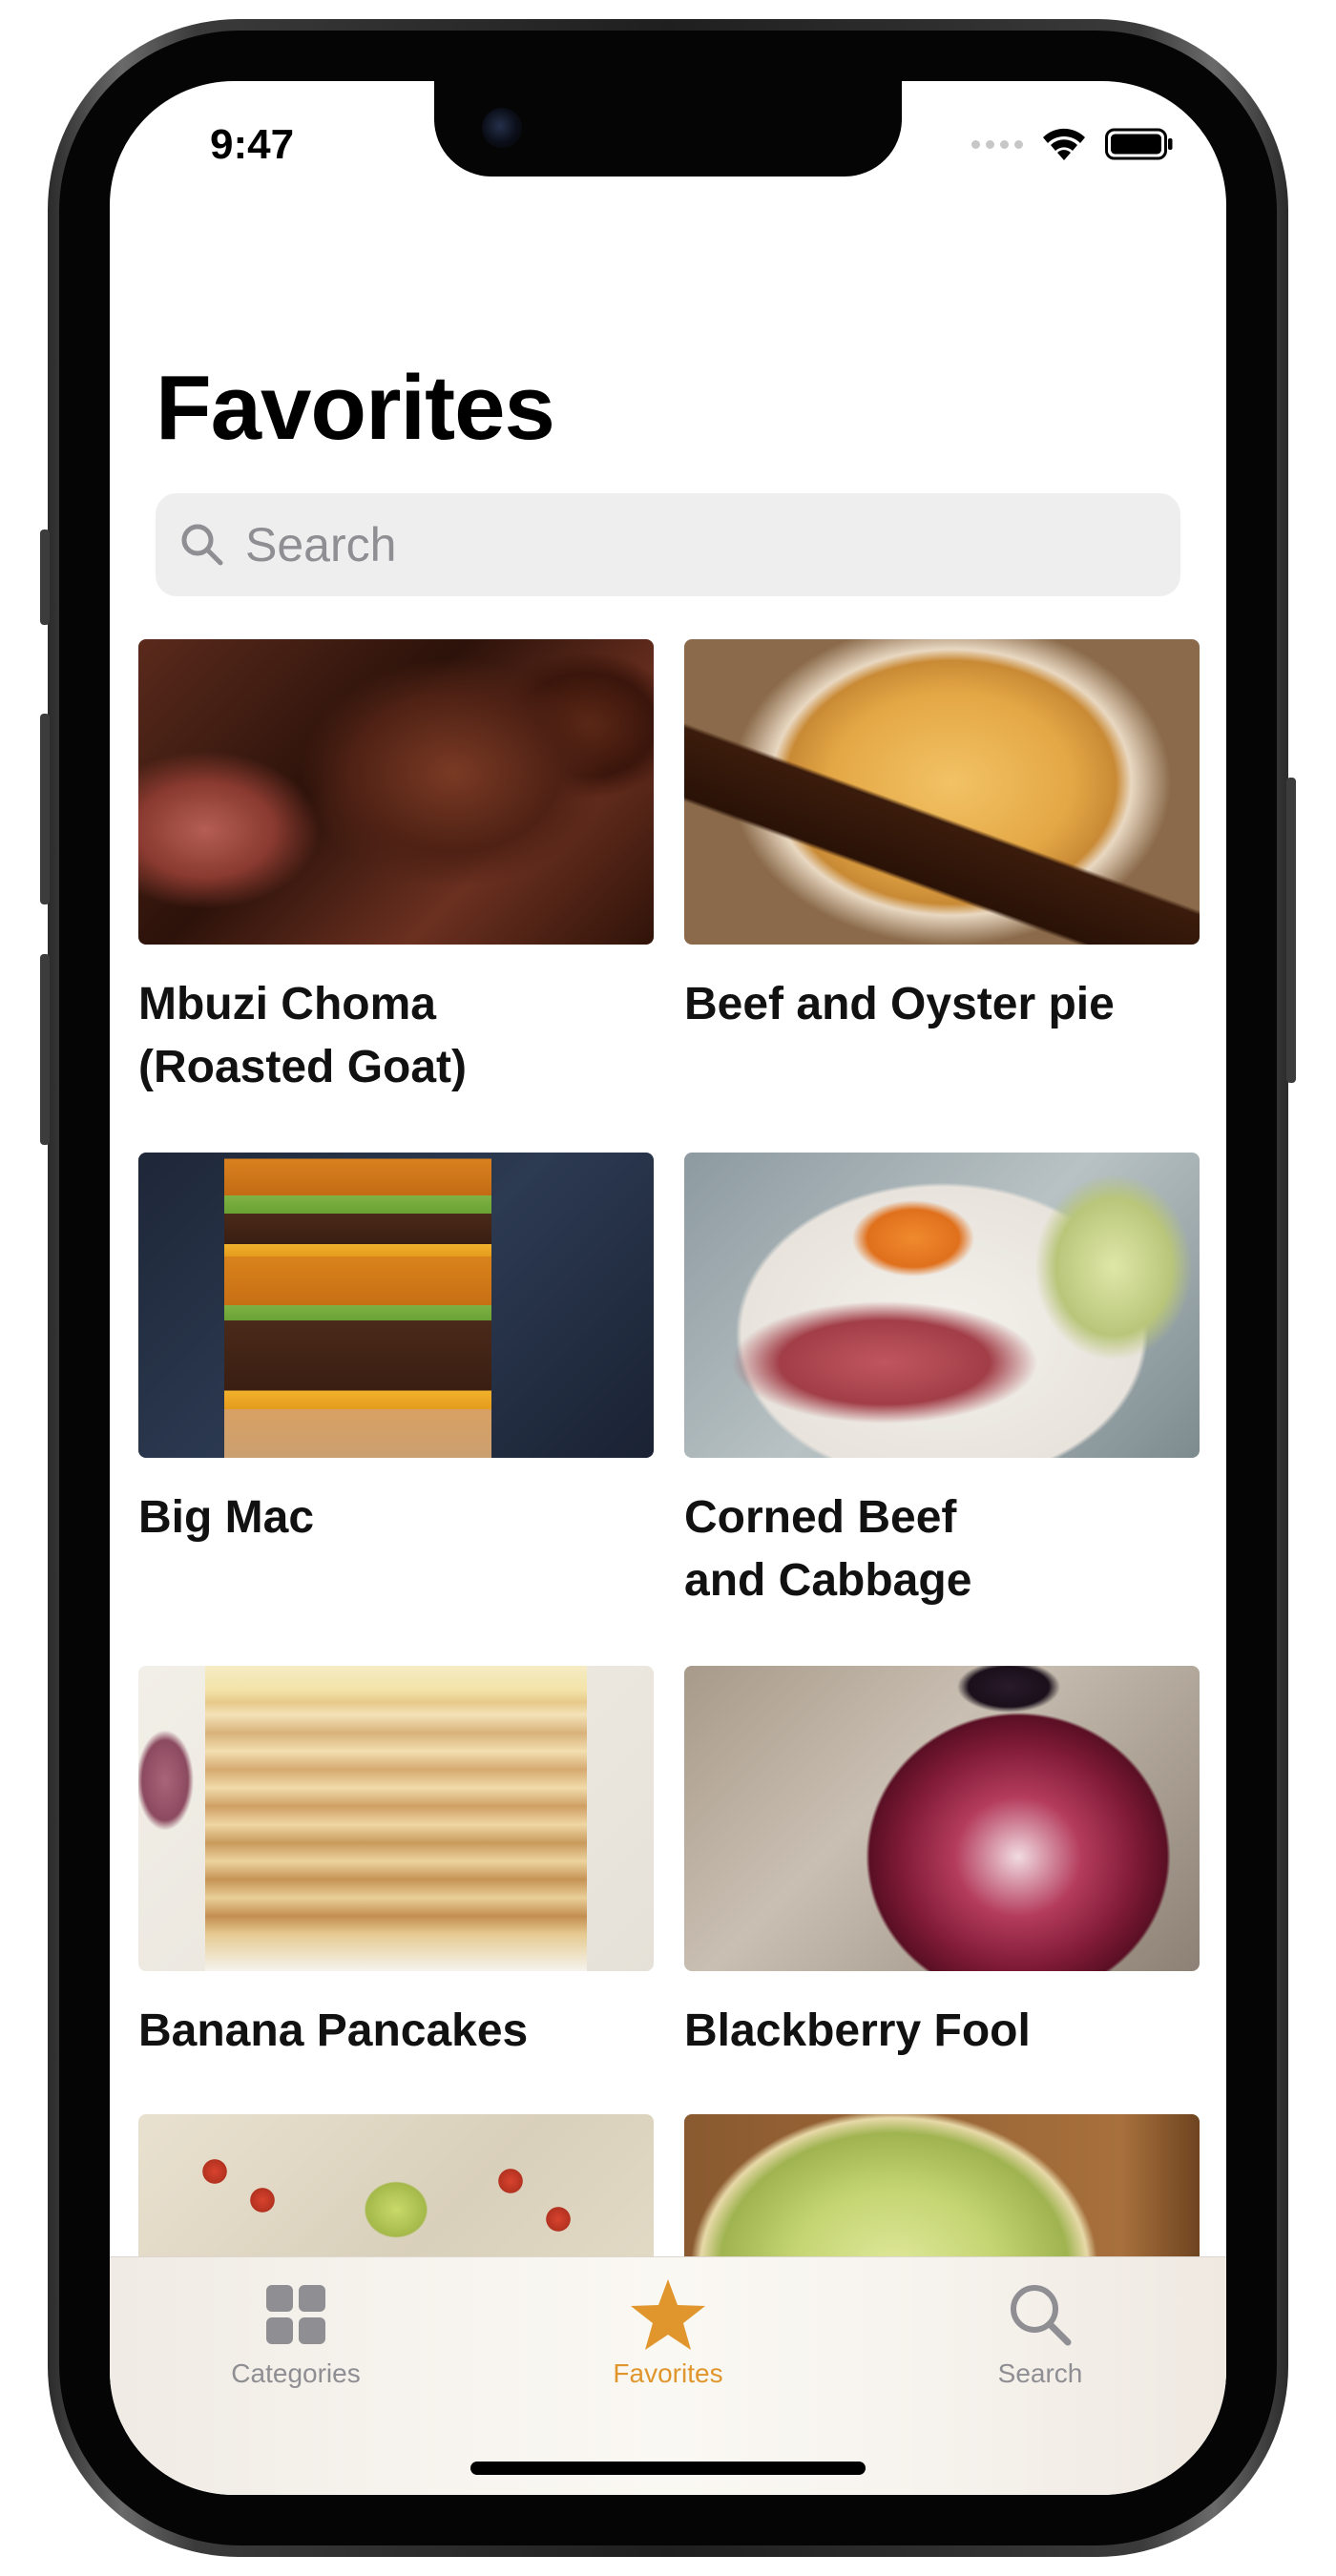 This screenshot has width=1336, height=2576. What do you see at coordinates (857, 2030) in the screenshot?
I see `recipe-title: Blackberry Fool` at bounding box center [857, 2030].